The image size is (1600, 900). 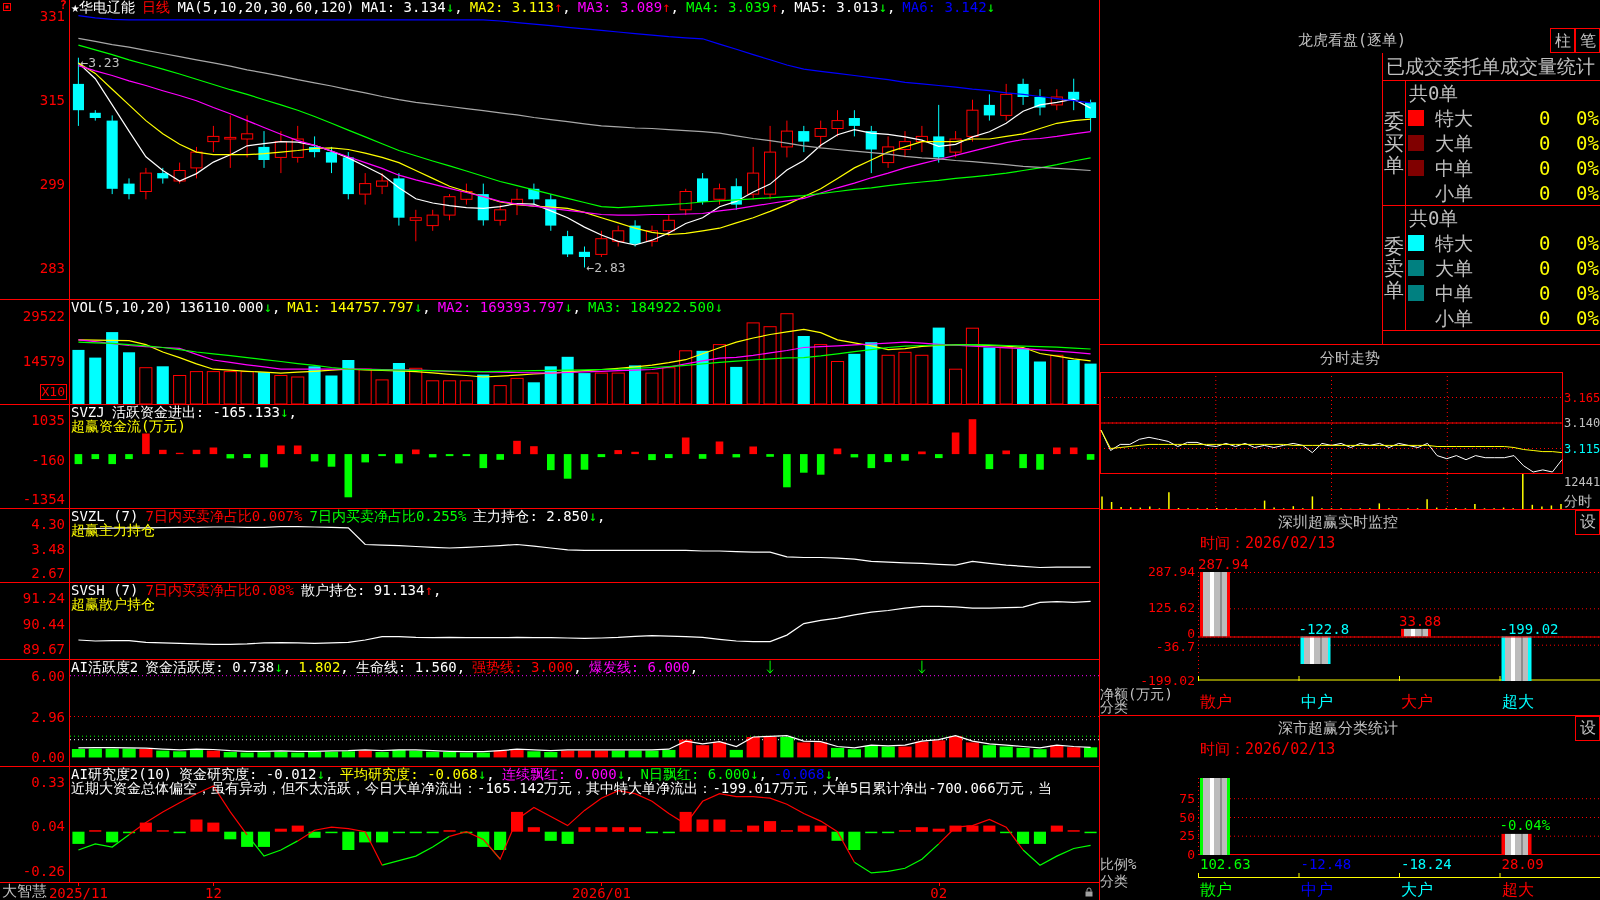 I want to click on legend-item: MA2: 169393.797↓,, so click(x=509, y=307).